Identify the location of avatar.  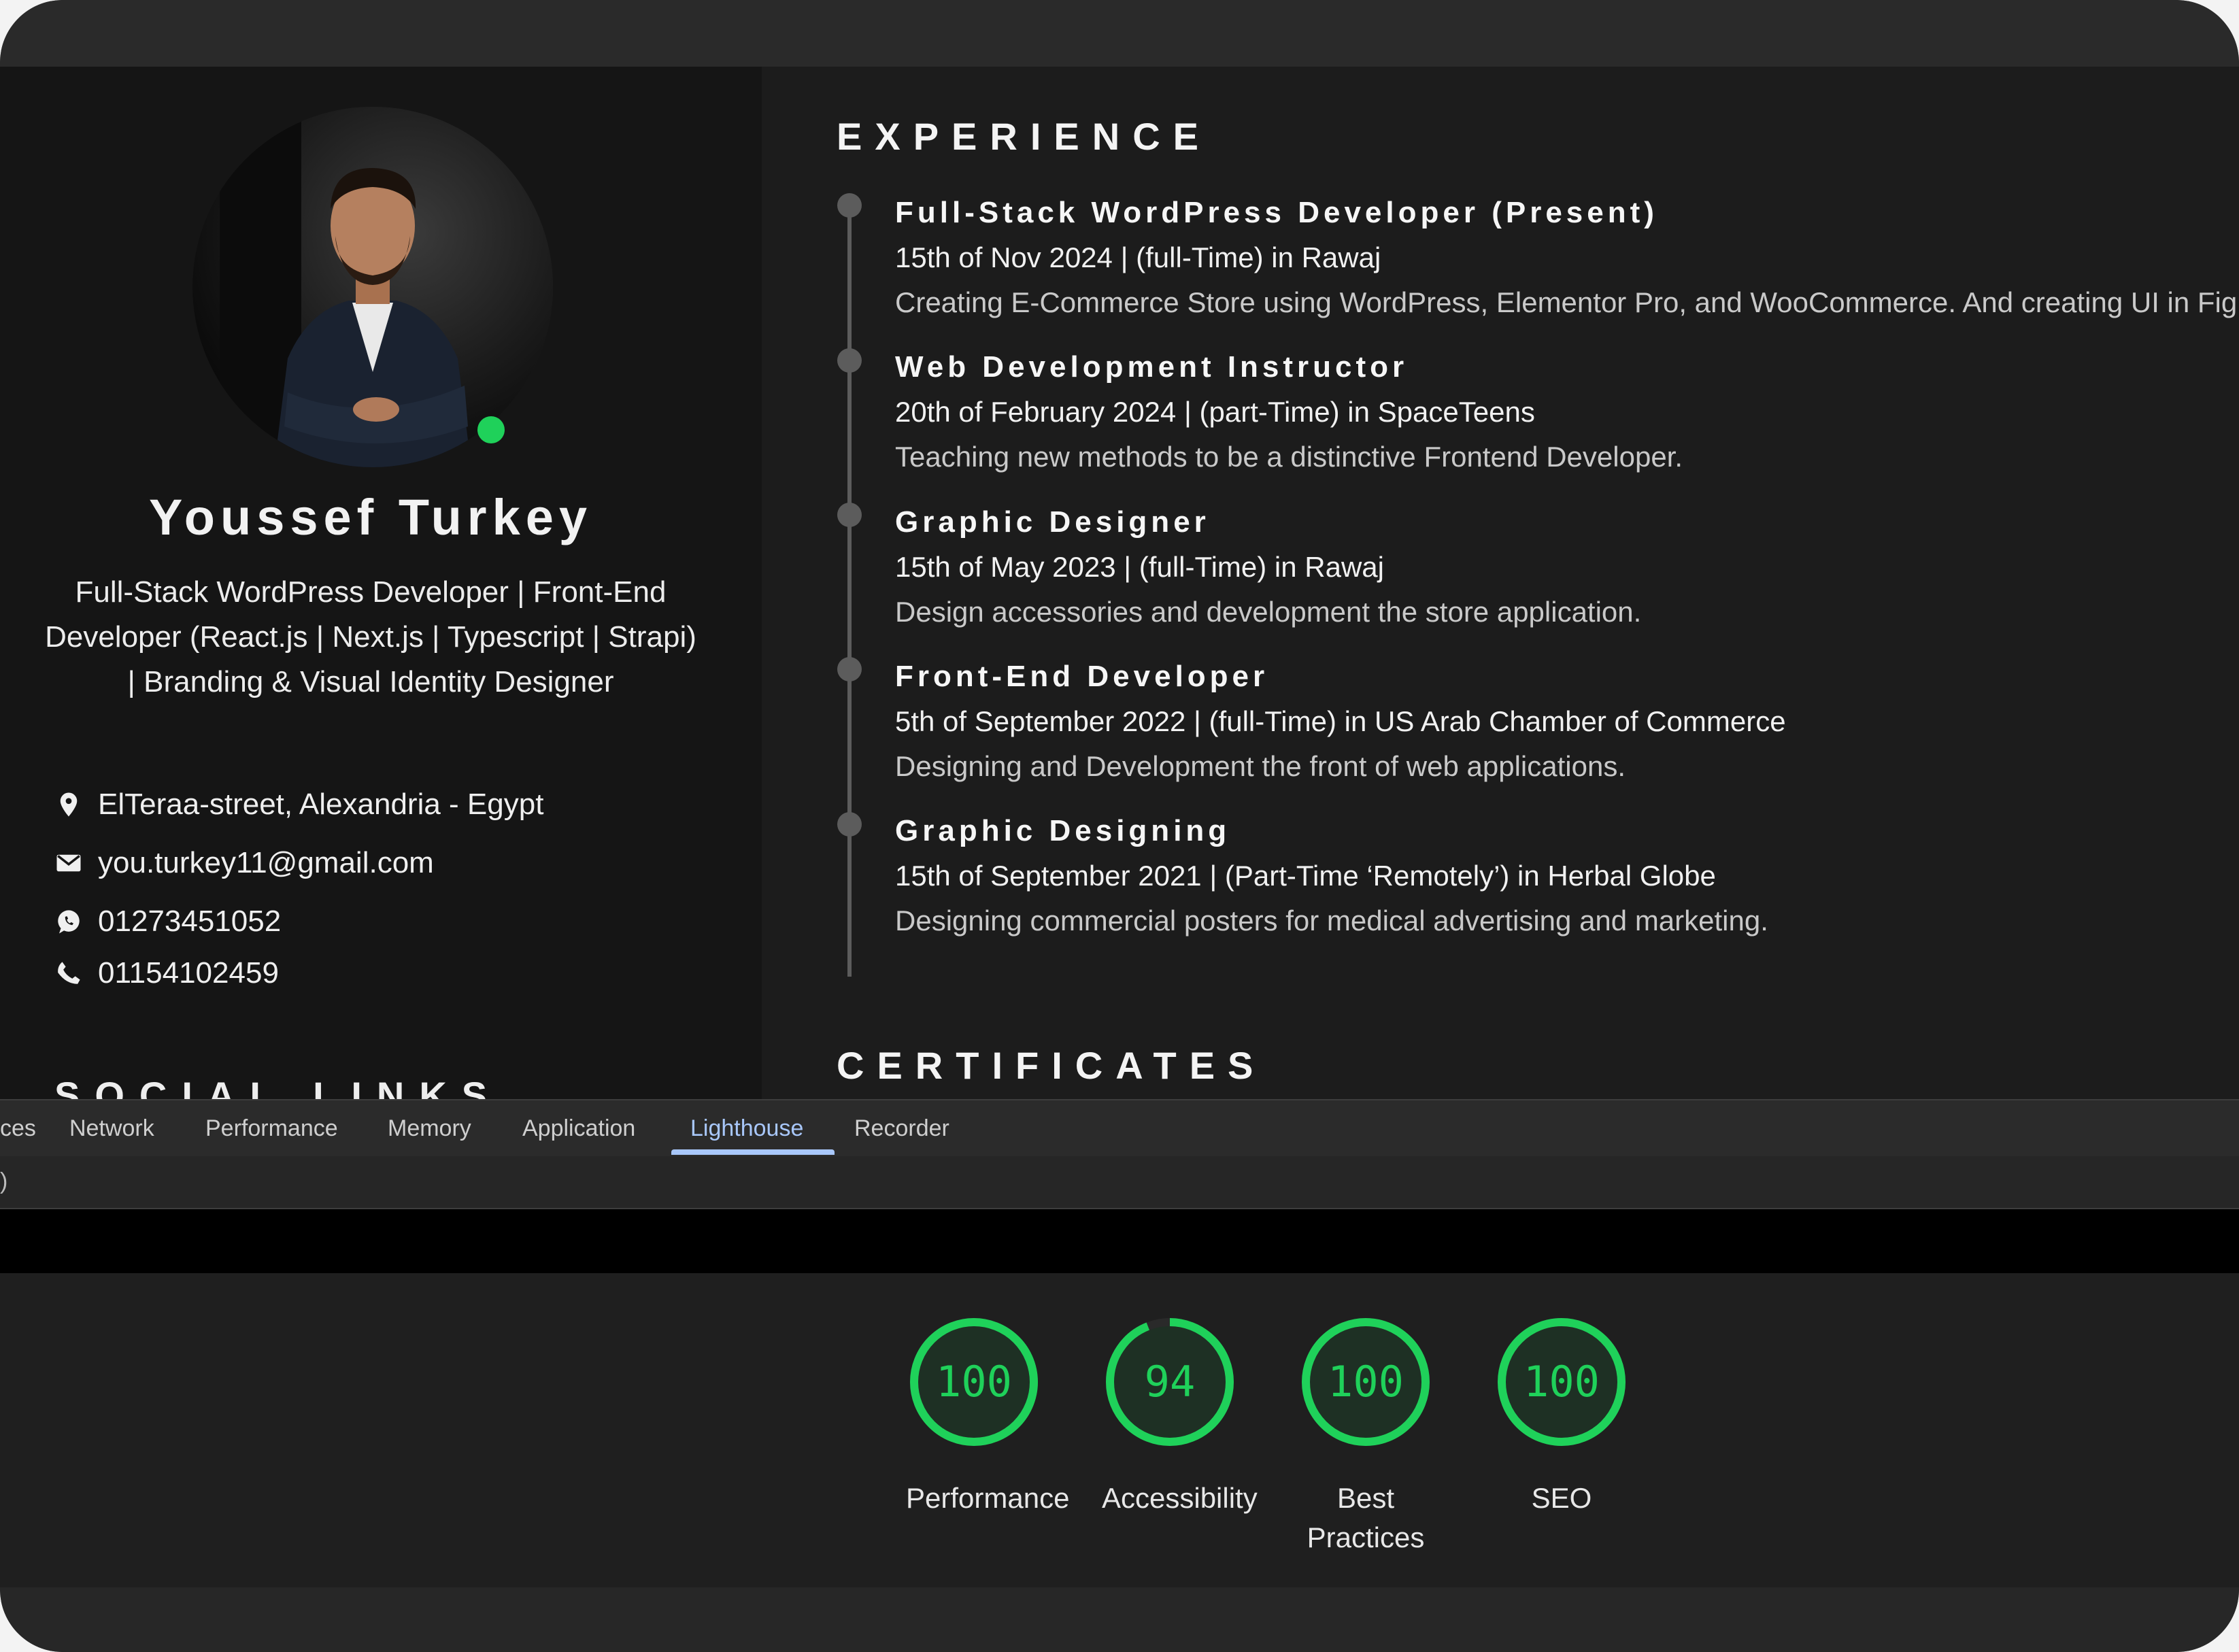
(372, 287).